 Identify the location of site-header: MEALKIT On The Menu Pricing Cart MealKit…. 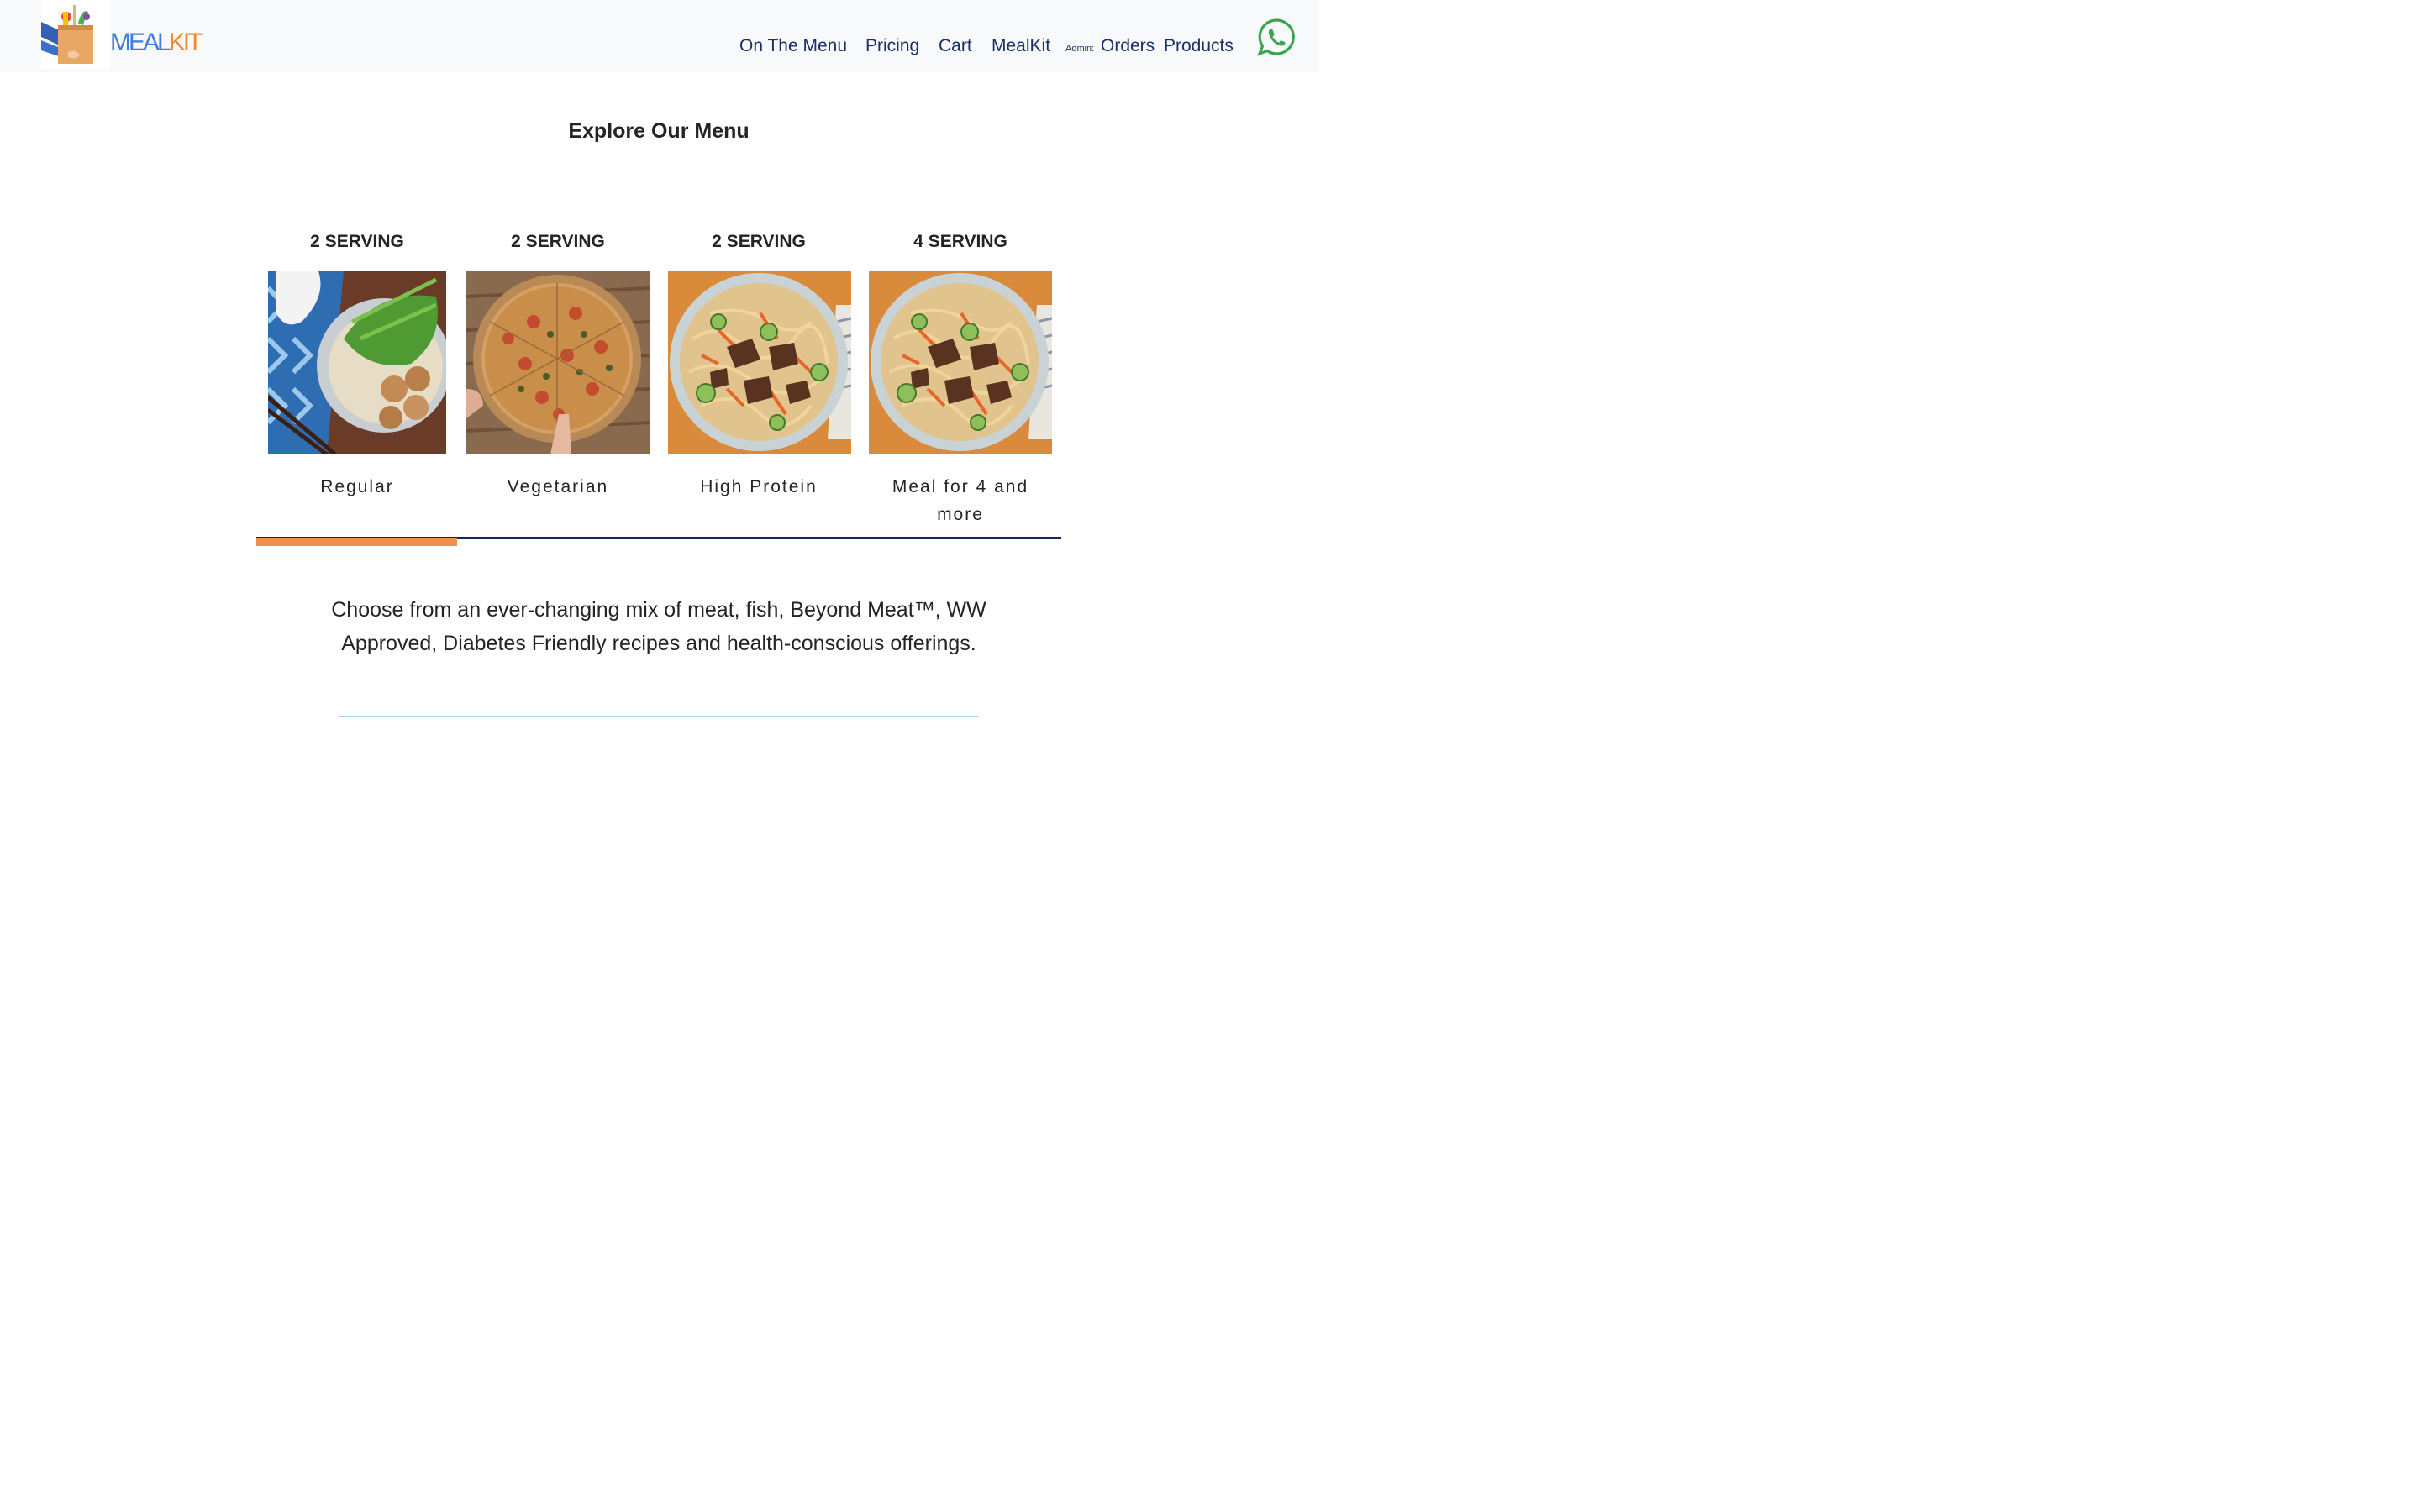
(659, 36).